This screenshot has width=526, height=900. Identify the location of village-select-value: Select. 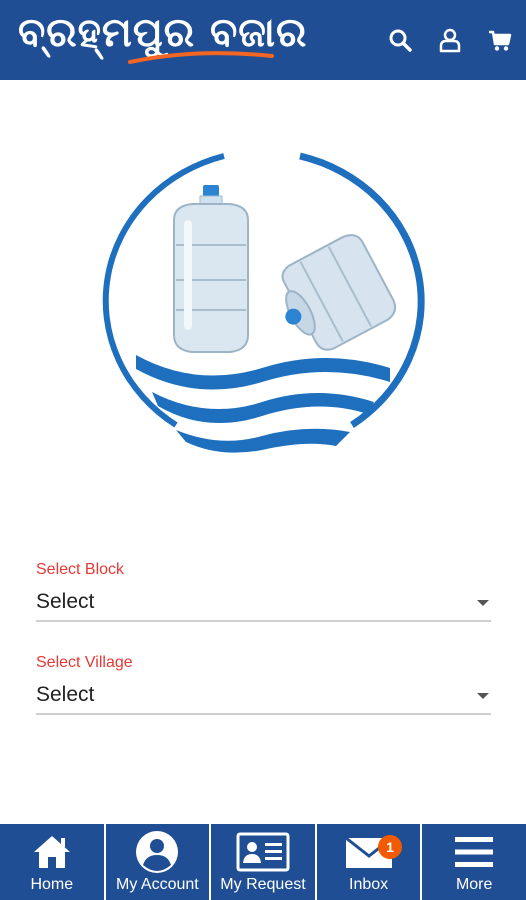
(65, 694).